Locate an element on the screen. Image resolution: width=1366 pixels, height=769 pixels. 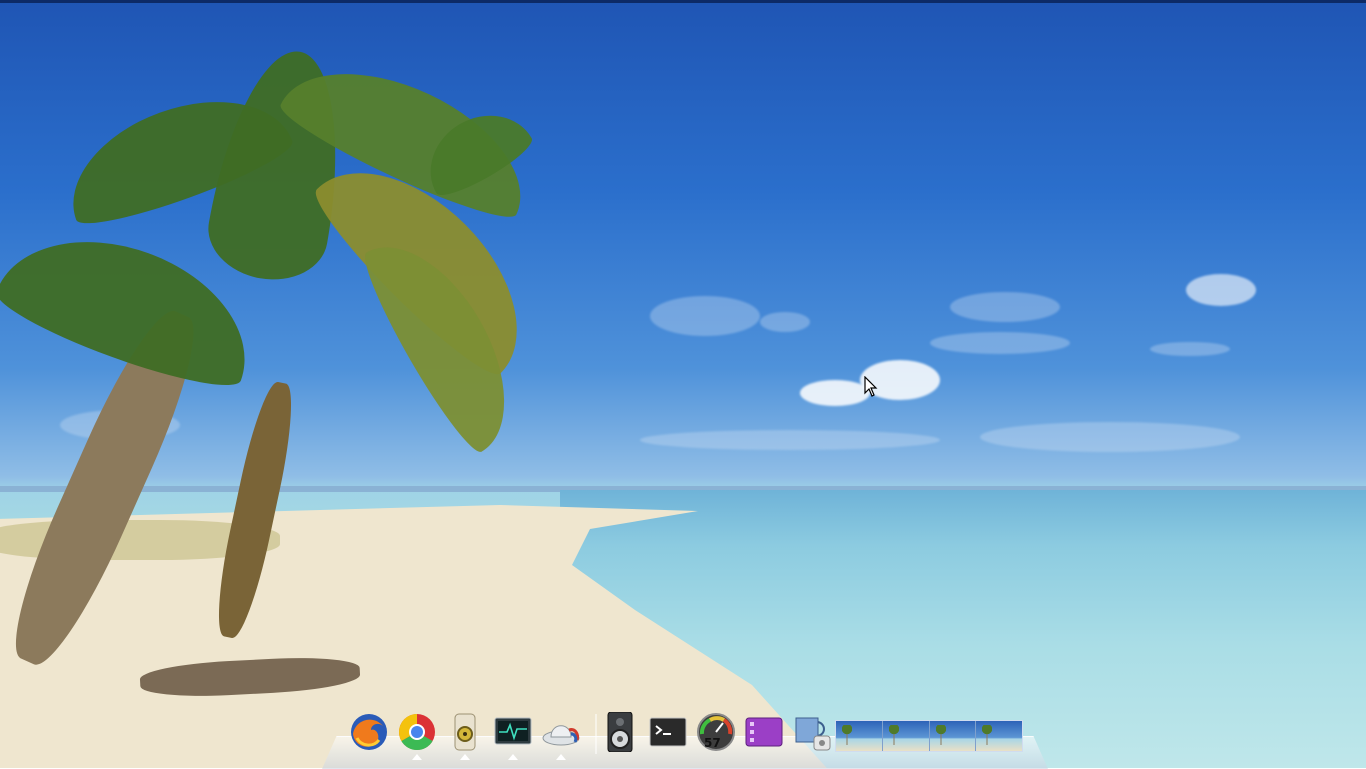
speaker-app-icon is located at coordinates (465, 732).